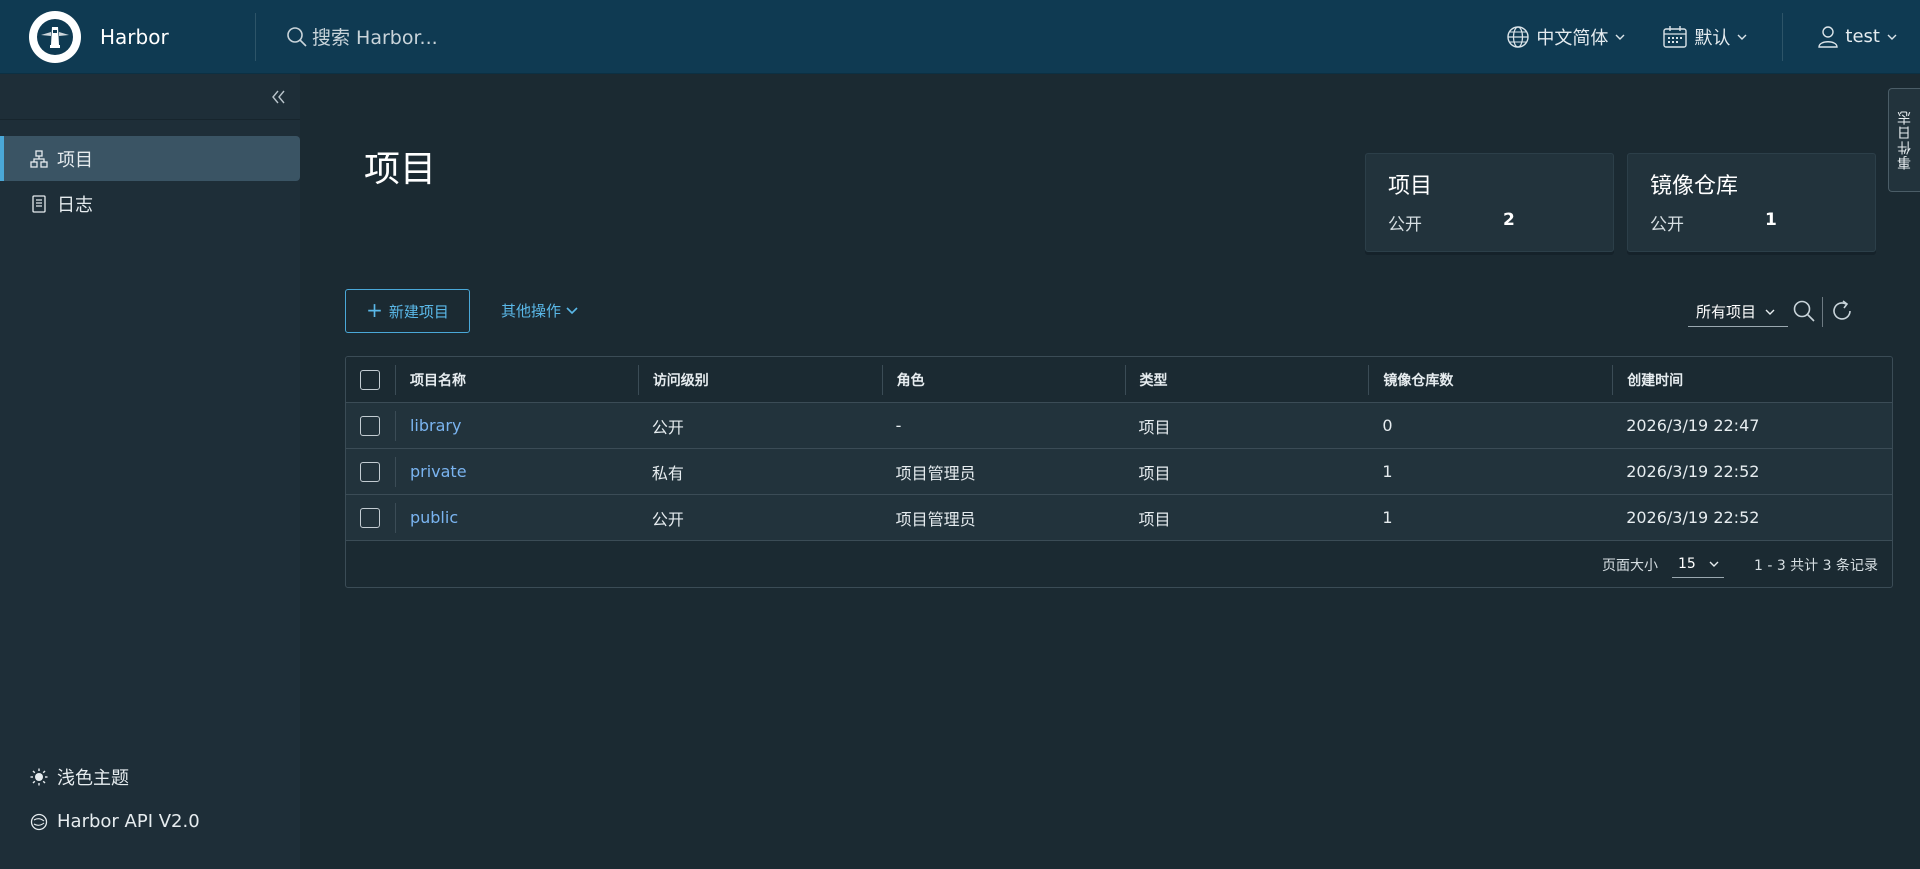  Describe the element at coordinates (1697, 565) in the screenshot. I see `page-size-select: 15` at that location.